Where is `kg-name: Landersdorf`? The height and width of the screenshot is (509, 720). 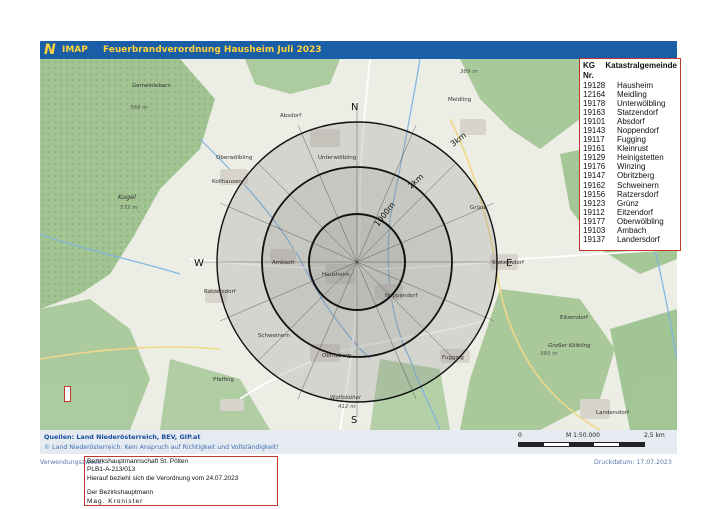
kg-name: Landersdorf is located at coordinates (638, 239).